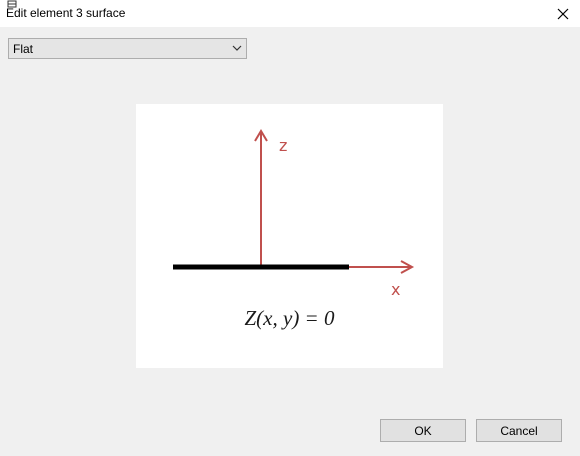 Image resolution: width=580 pixels, height=456 pixels. I want to click on close-button, so click(563, 13).